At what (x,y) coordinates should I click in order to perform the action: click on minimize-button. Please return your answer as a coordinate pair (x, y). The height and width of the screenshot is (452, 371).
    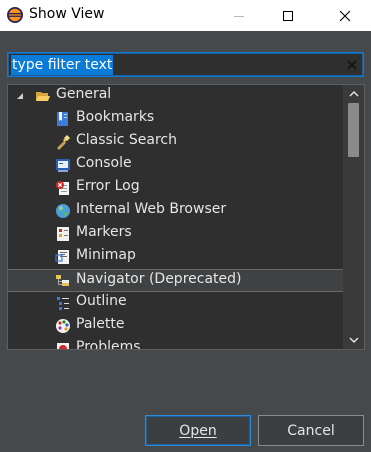
    Looking at the image, I should click on (239, 15).